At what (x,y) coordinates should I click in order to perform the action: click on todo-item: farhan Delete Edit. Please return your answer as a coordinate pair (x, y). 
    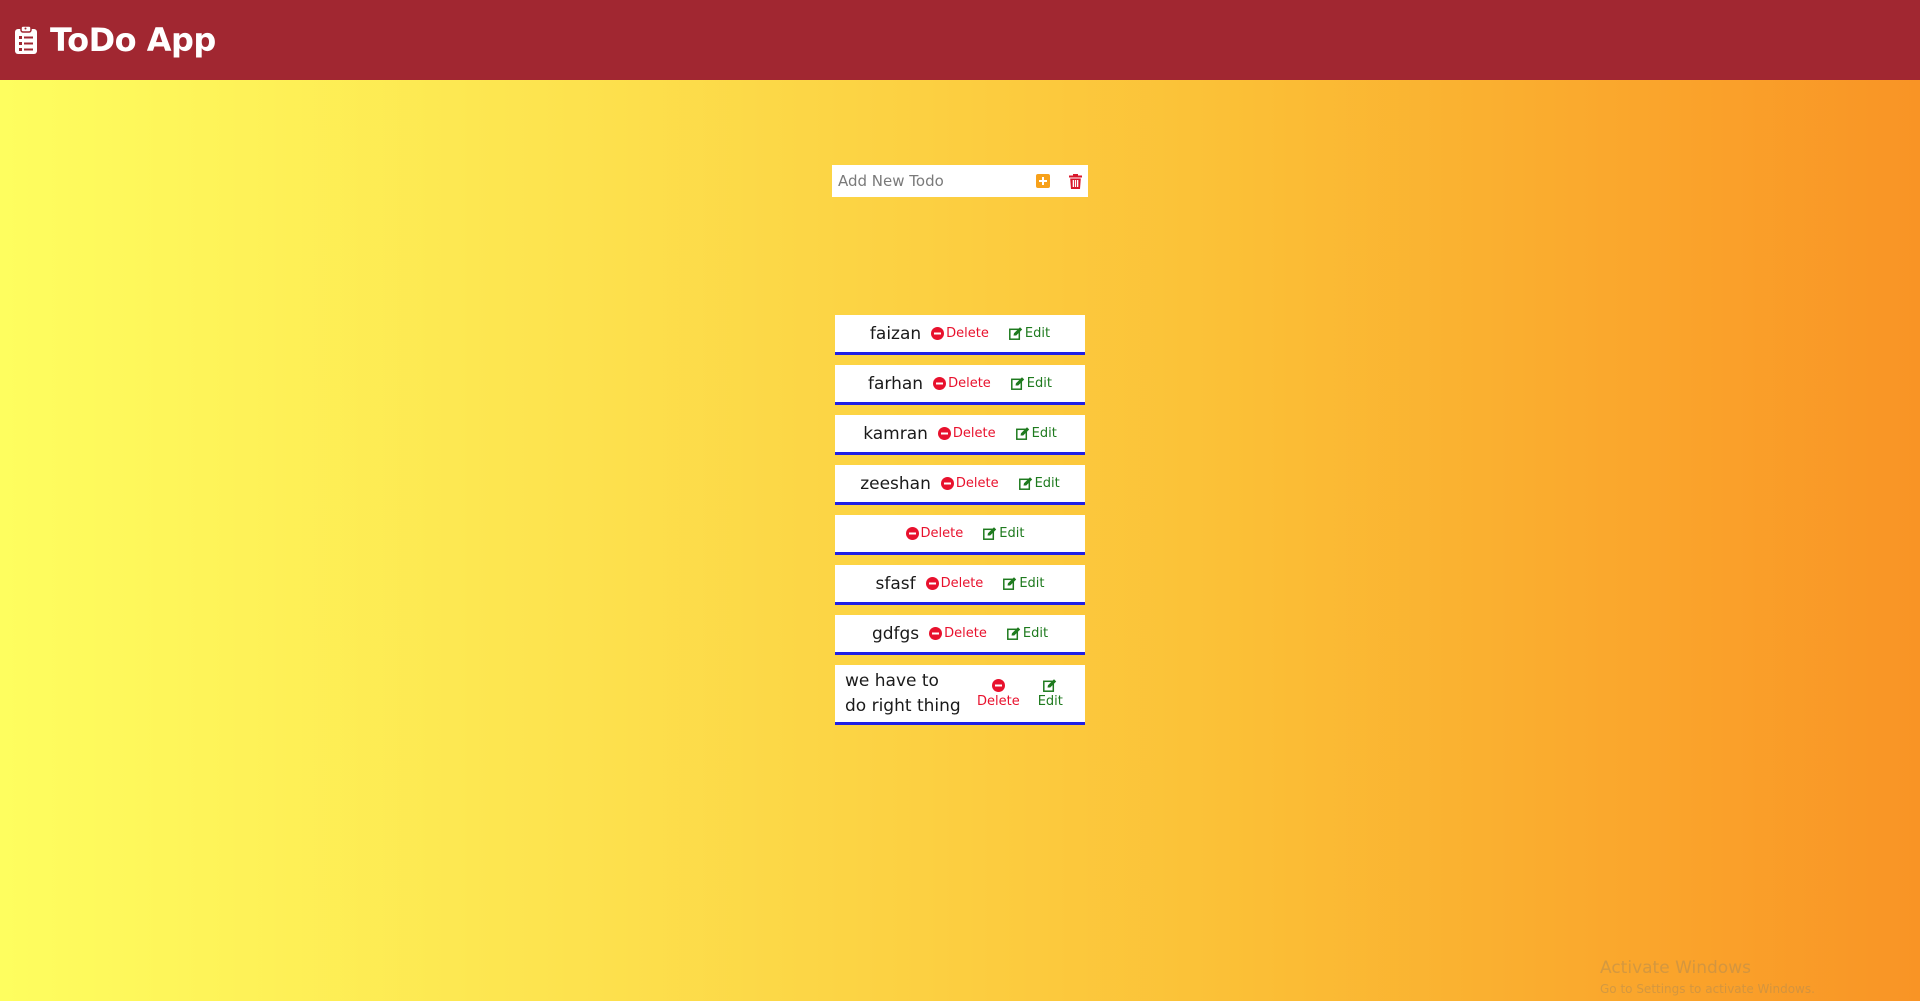
    Looking at the image, I should click on (960, 385).